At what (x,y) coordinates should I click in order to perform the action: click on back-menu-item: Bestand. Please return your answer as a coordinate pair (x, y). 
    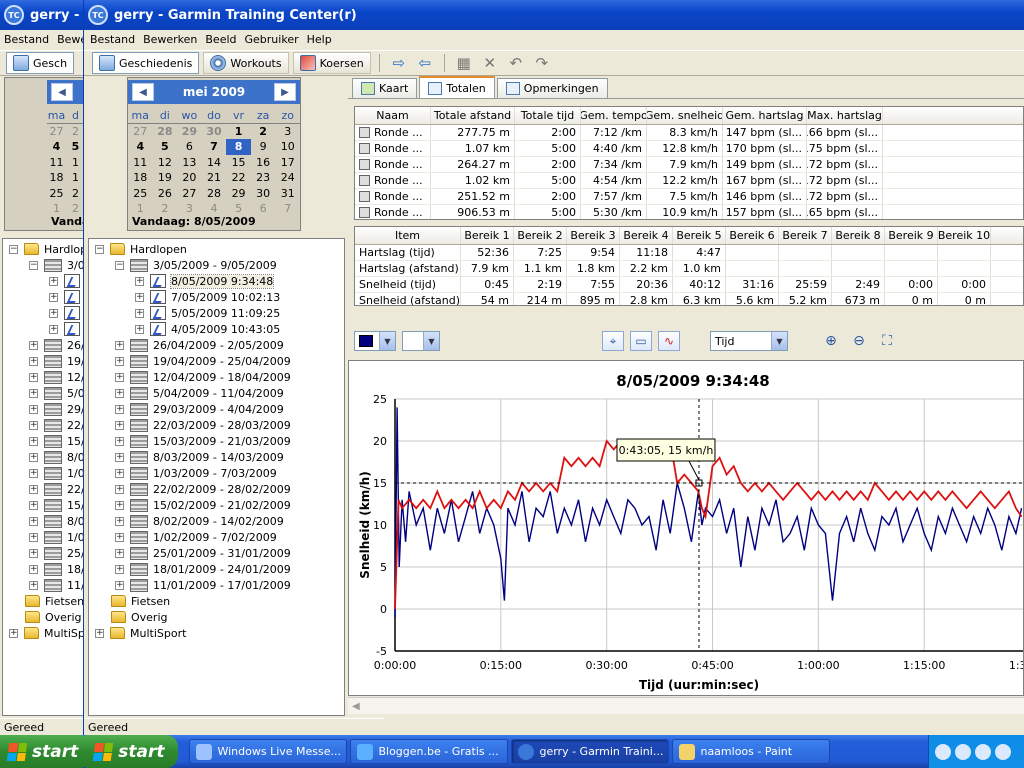
    Looking at the image, I should click on (26, 39).